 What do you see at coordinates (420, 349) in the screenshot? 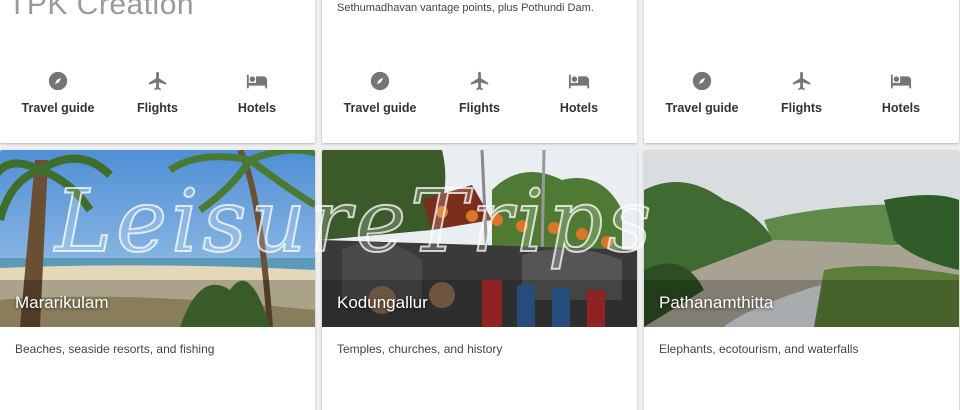
I see `destination-description: Temples, churches, and history` at bounding box center [420, 349].